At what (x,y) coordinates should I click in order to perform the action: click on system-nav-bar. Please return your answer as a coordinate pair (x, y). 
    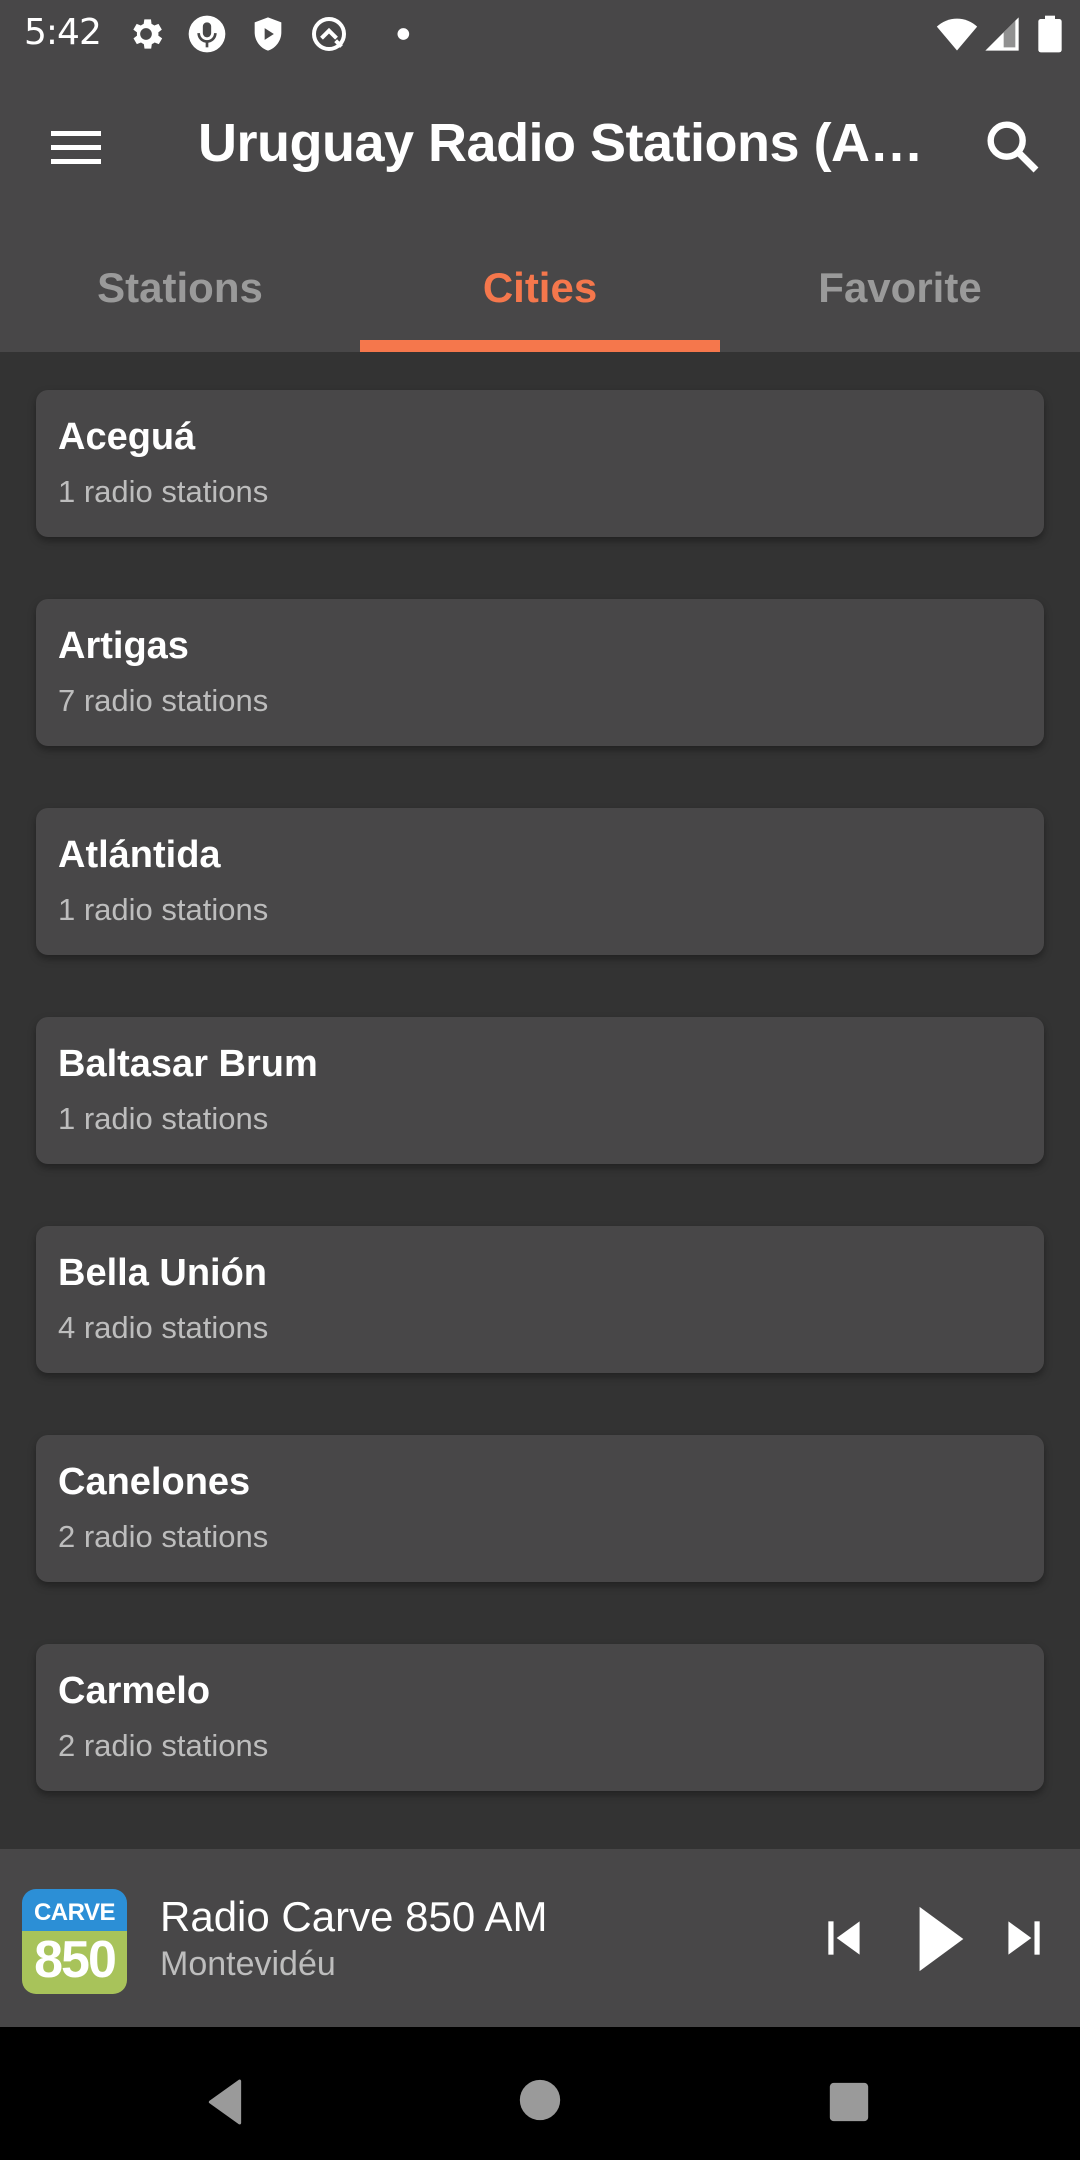
    Looking at the image, I should click on (540, 2093).